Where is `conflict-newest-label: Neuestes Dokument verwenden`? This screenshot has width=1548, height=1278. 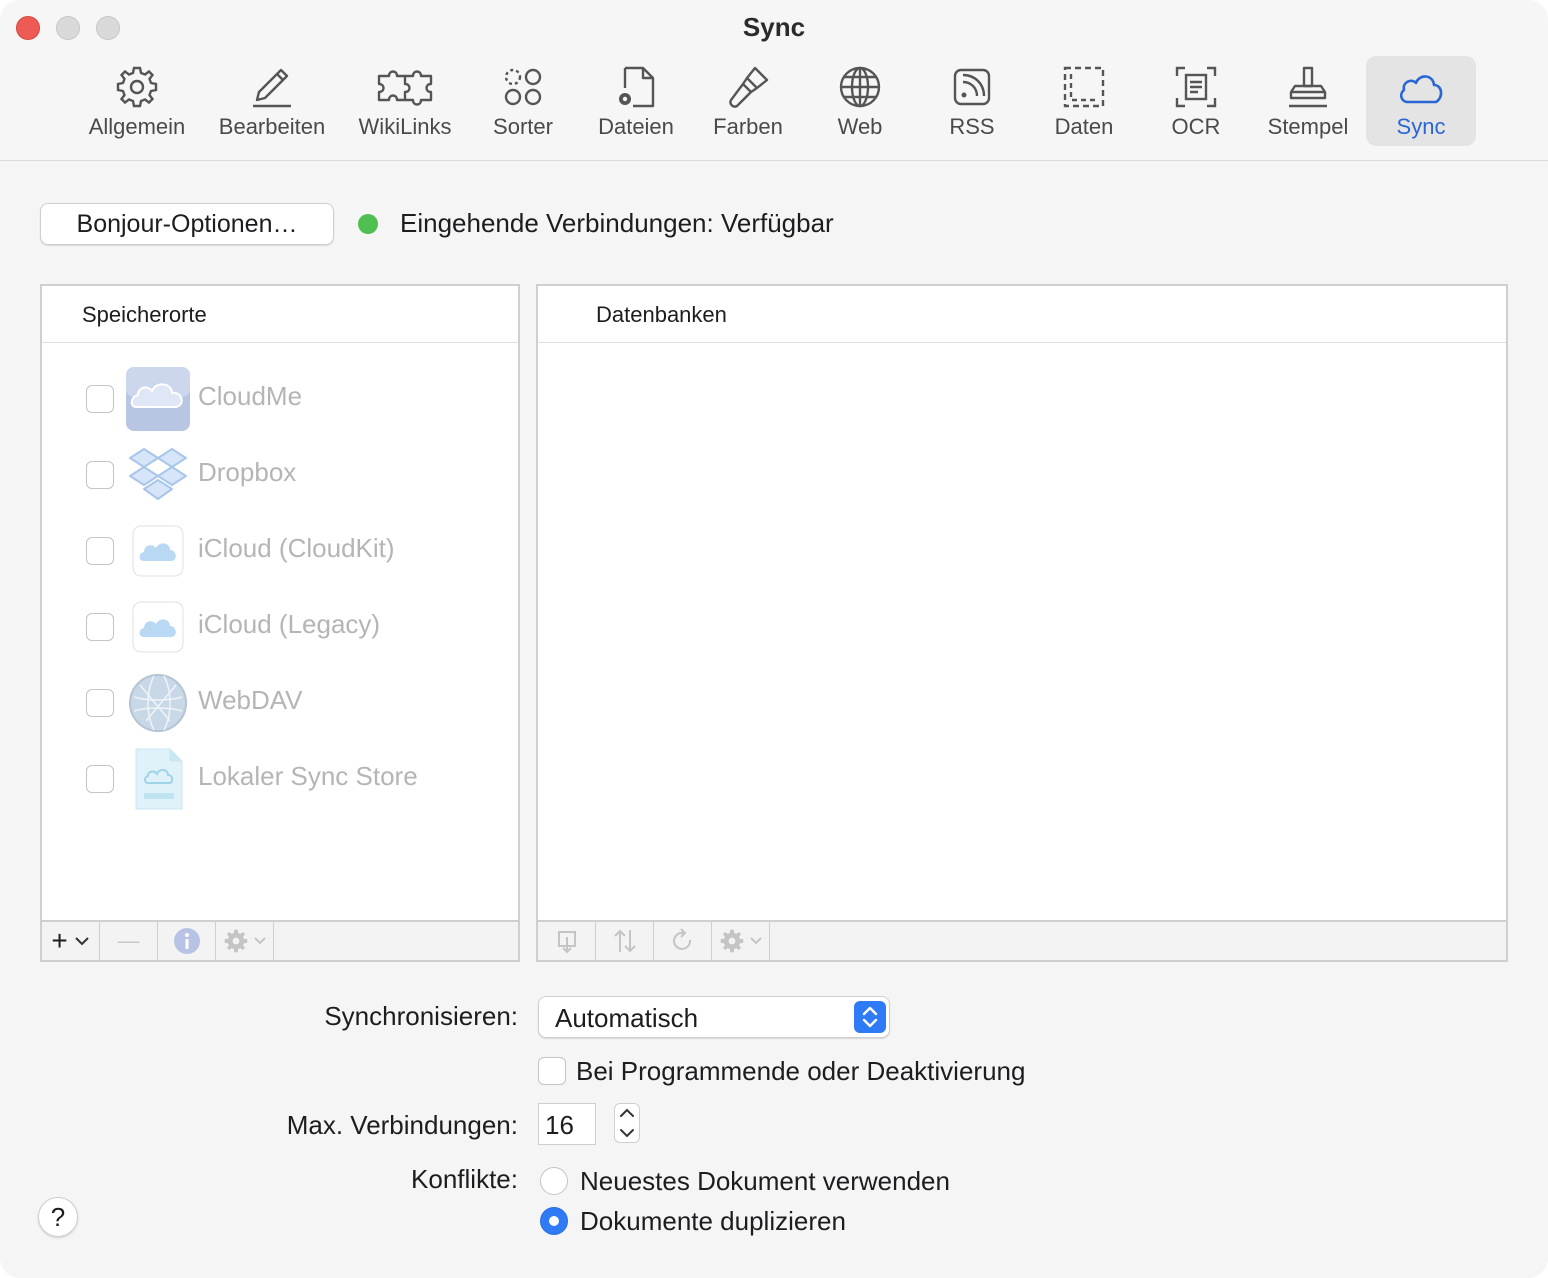 conflict-newest-label: Neuestes Dokument verwenden is located at coordinates (765, 1181).